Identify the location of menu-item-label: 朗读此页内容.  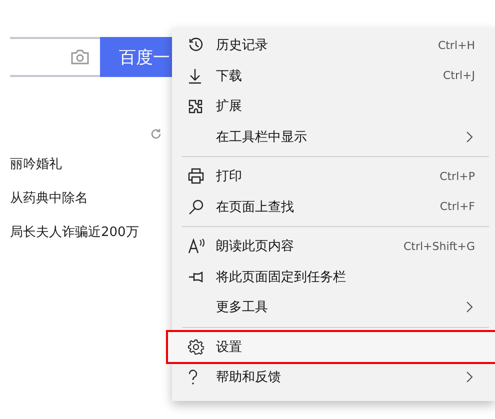
(255, 247).